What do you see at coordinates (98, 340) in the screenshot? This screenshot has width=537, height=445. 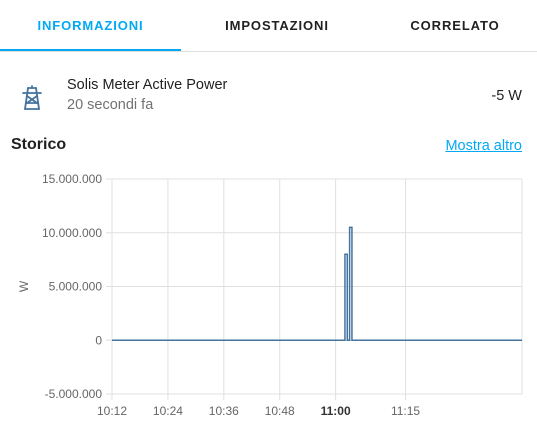 I see `y-tick-label: 0` at bounding box center [98, 340].